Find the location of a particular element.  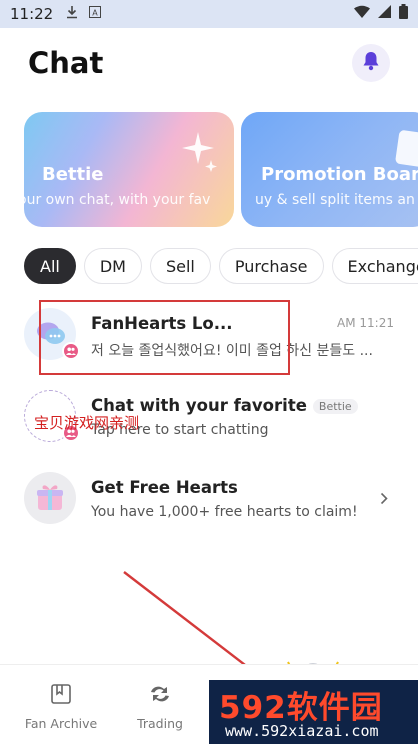

bell-icon is located at coordinates (371, 63).